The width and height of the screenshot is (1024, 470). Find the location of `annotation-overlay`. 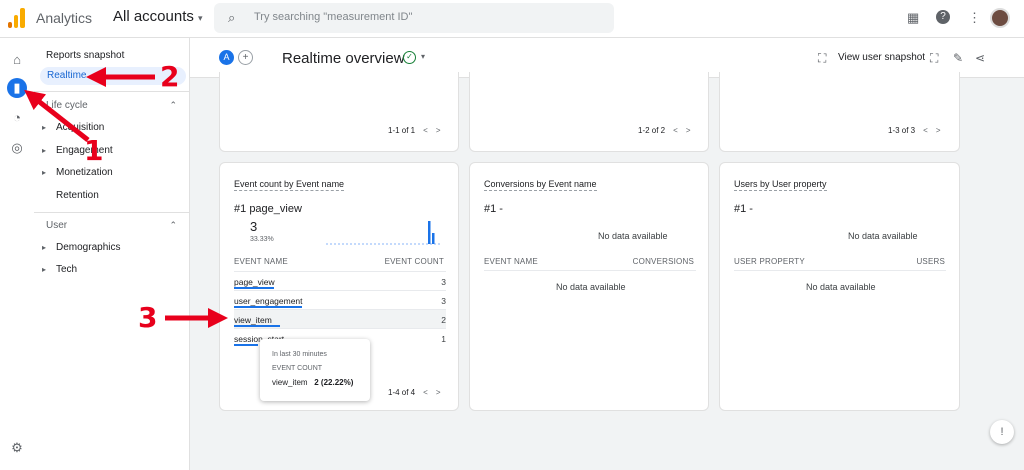

annotation-overlay is located at coordinates (126, 197).